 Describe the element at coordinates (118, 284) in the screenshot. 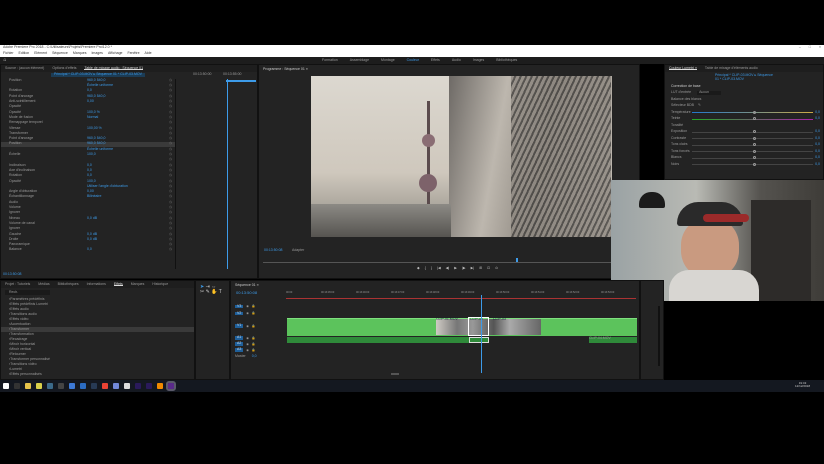

I see `project-tab-4: Effets` at that location.